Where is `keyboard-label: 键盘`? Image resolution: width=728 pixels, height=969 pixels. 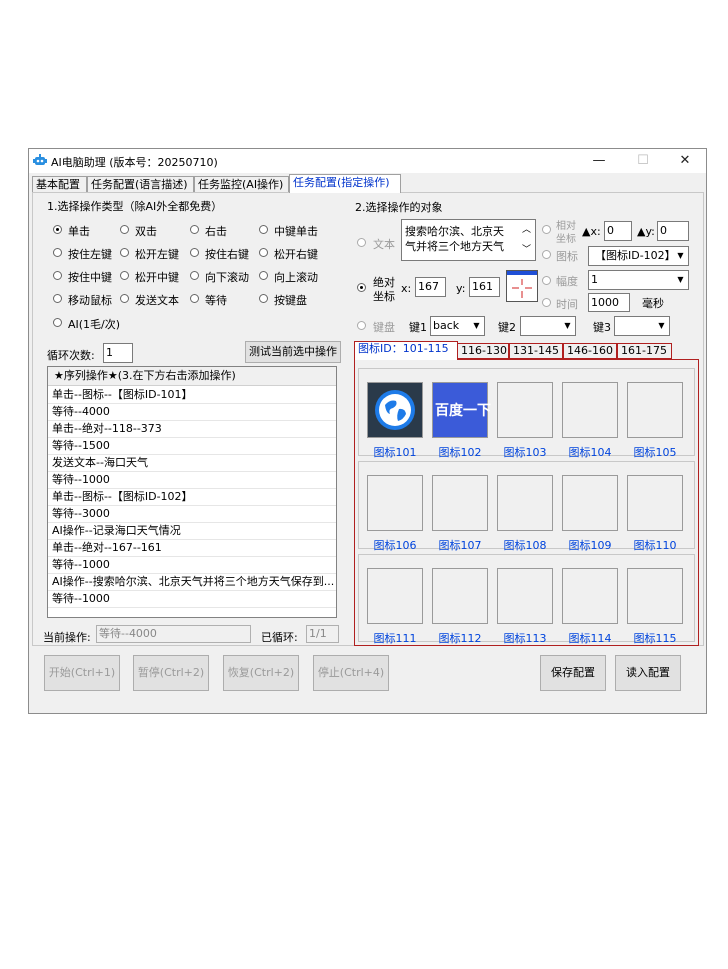
keyboard-label: 键盘 is located at coordinates (384, 327).